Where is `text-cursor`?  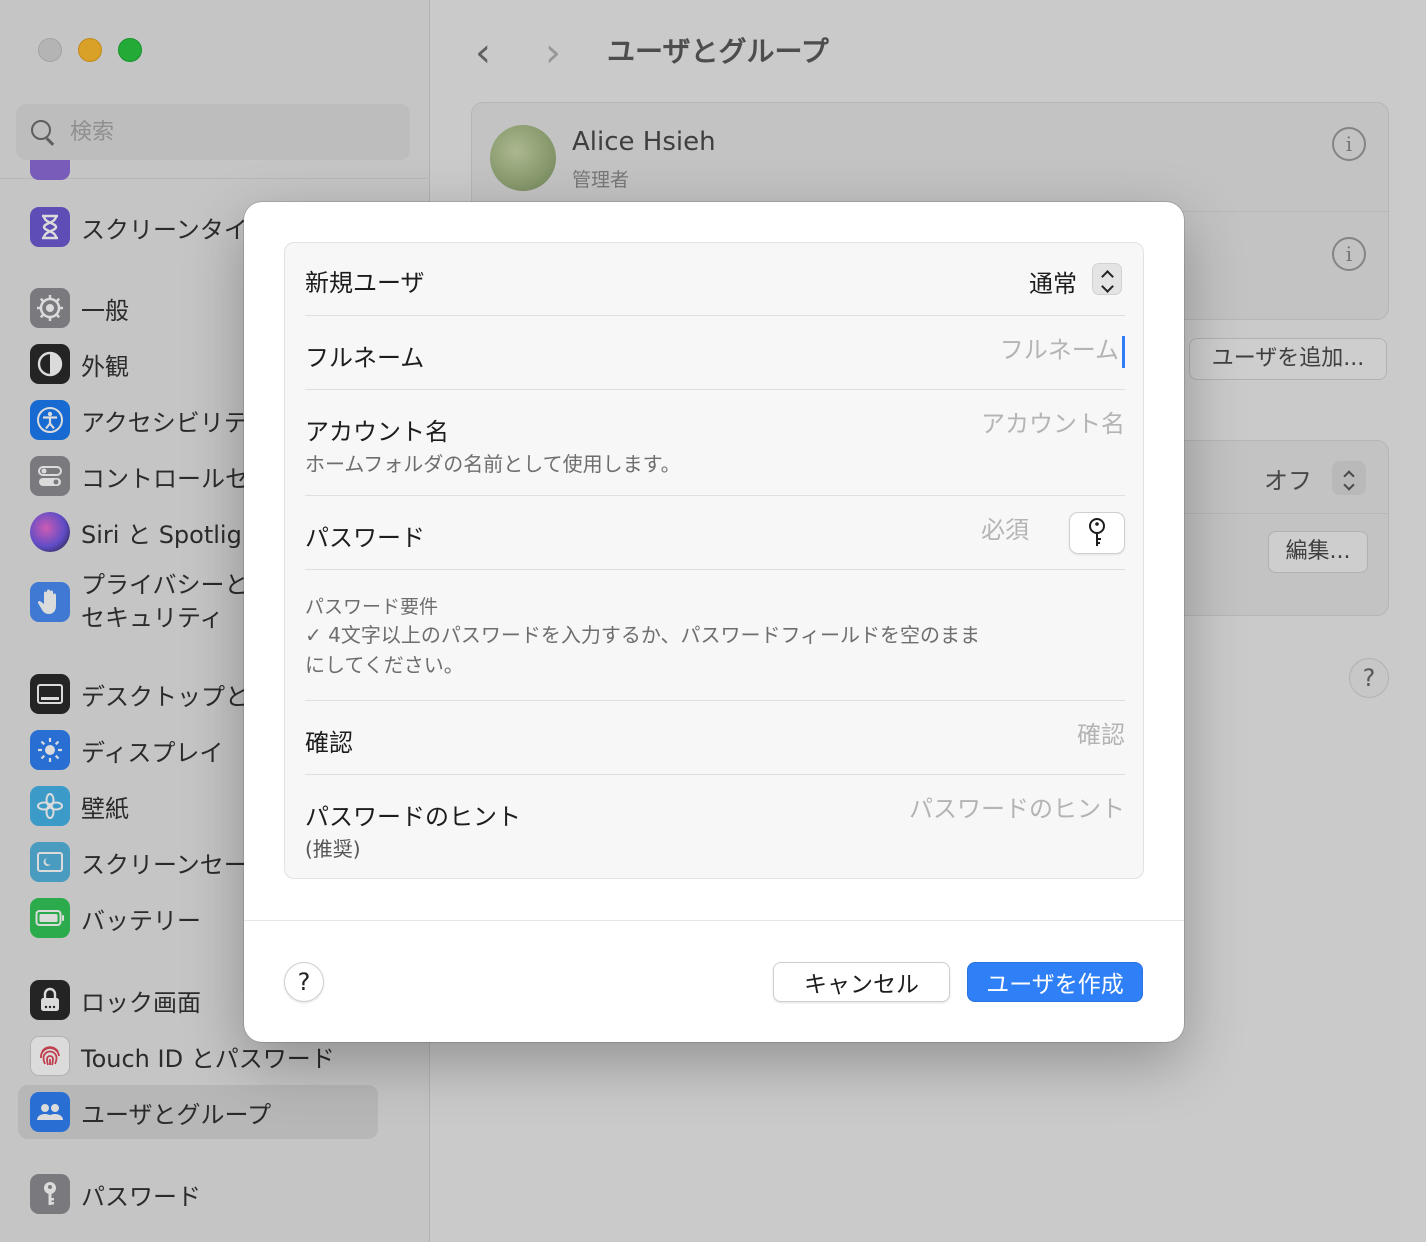
text-cursor is located at coordinates (1123, 352).